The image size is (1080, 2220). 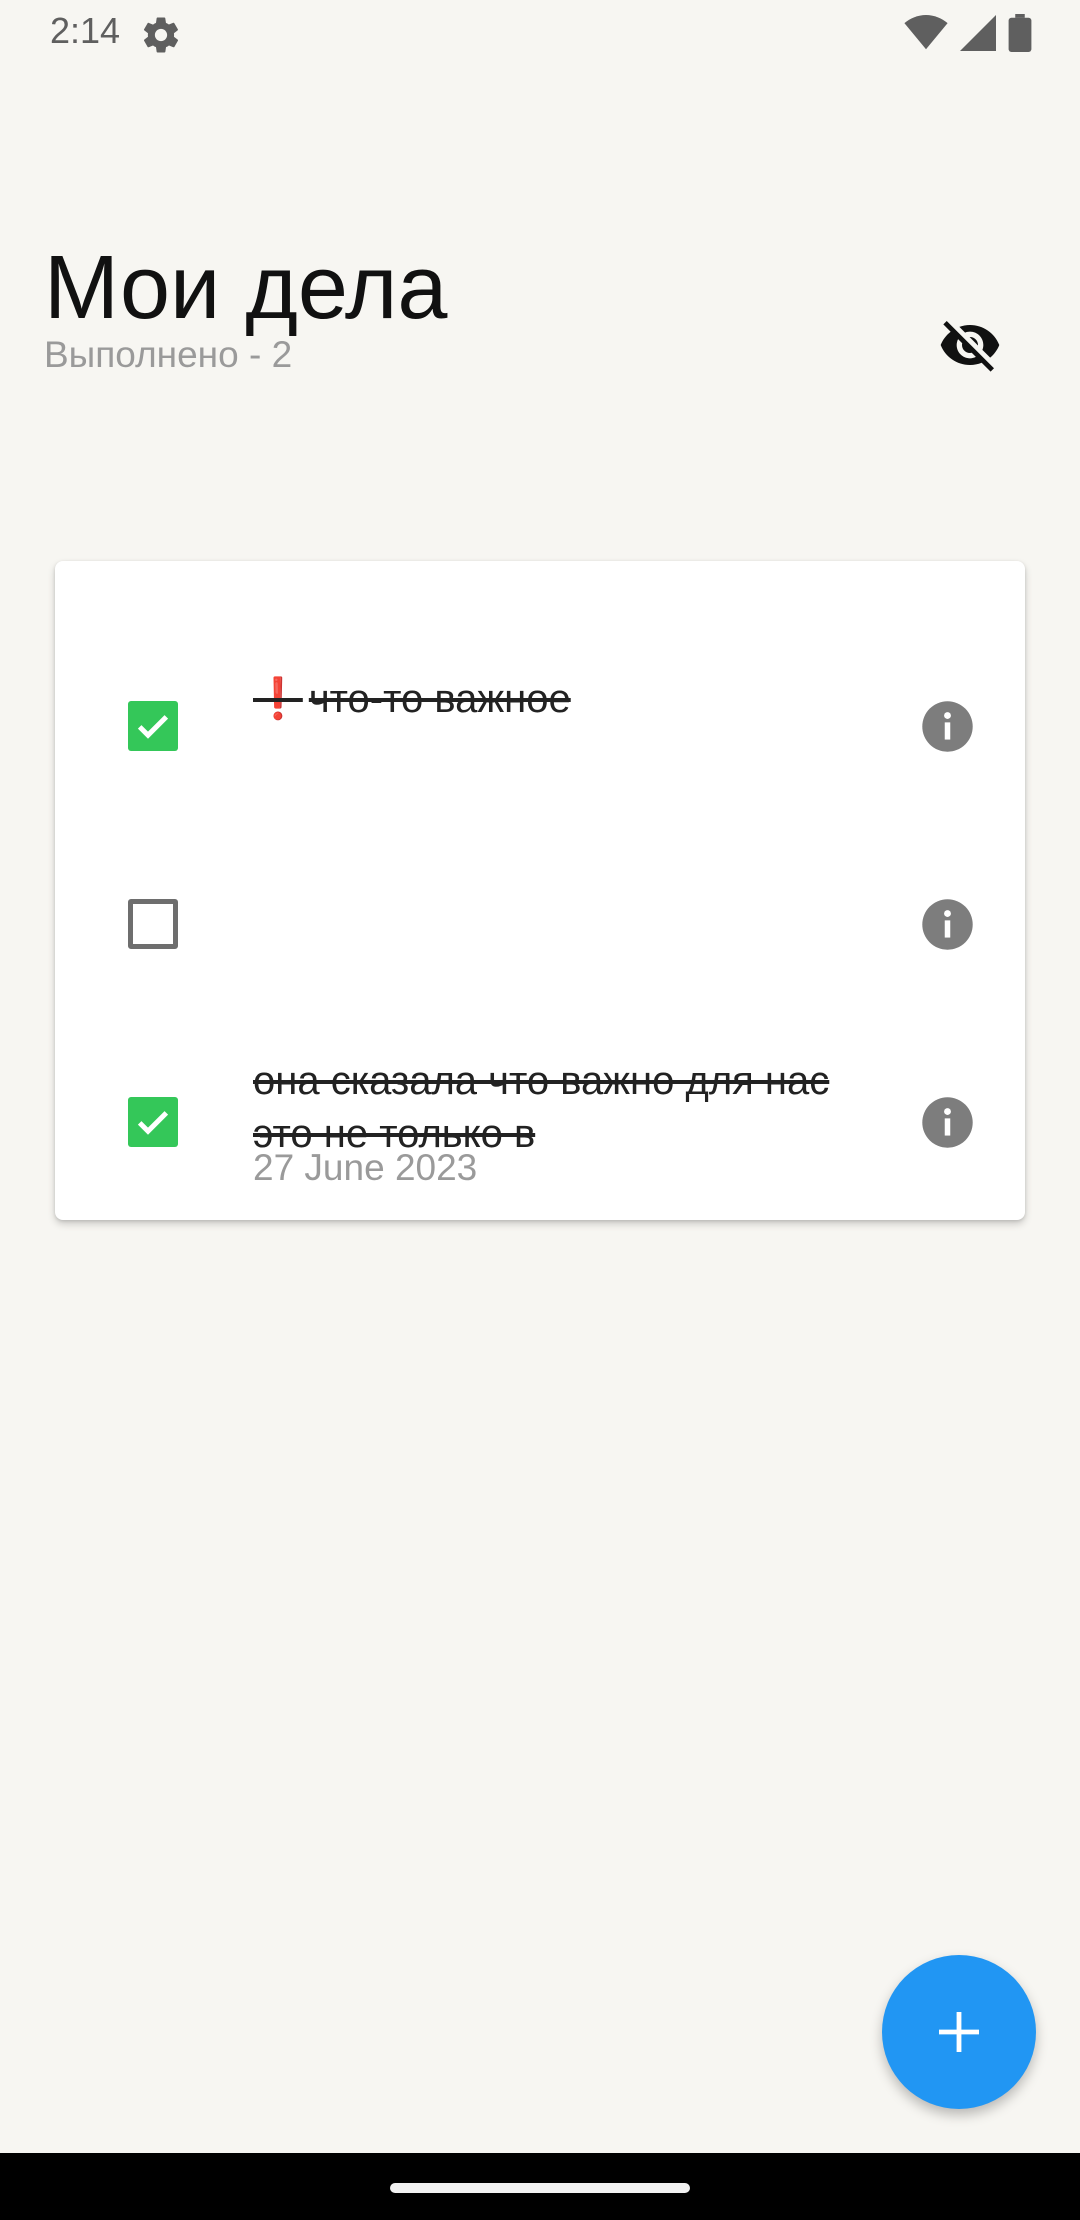 I want to click on status-icons, so click(x=968, y=35).